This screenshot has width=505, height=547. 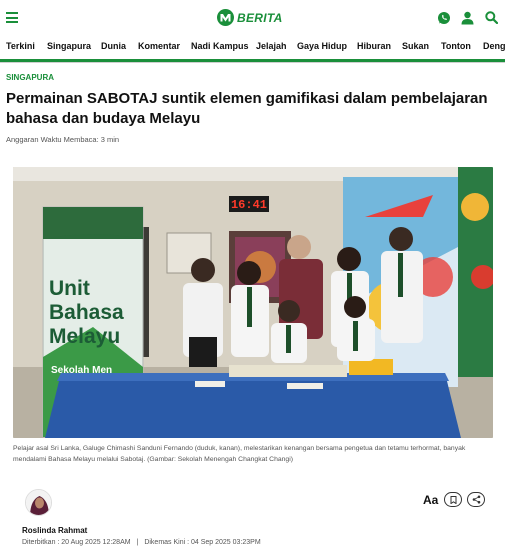 I want to click on font-size-button: Aa, so click(x=431, y=500).